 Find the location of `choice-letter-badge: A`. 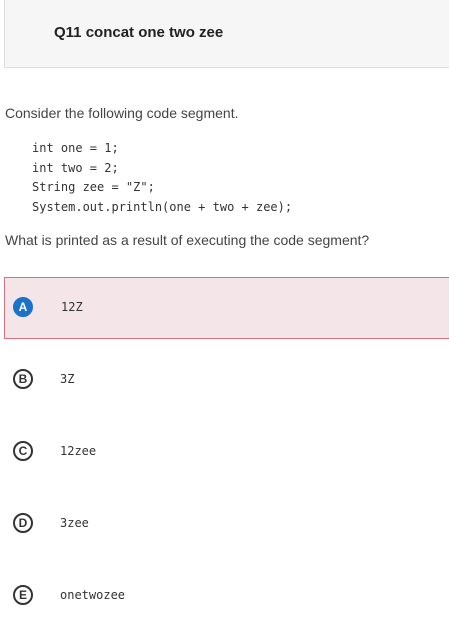

choice-letter-badge: A is located at coordinates (23, 307).